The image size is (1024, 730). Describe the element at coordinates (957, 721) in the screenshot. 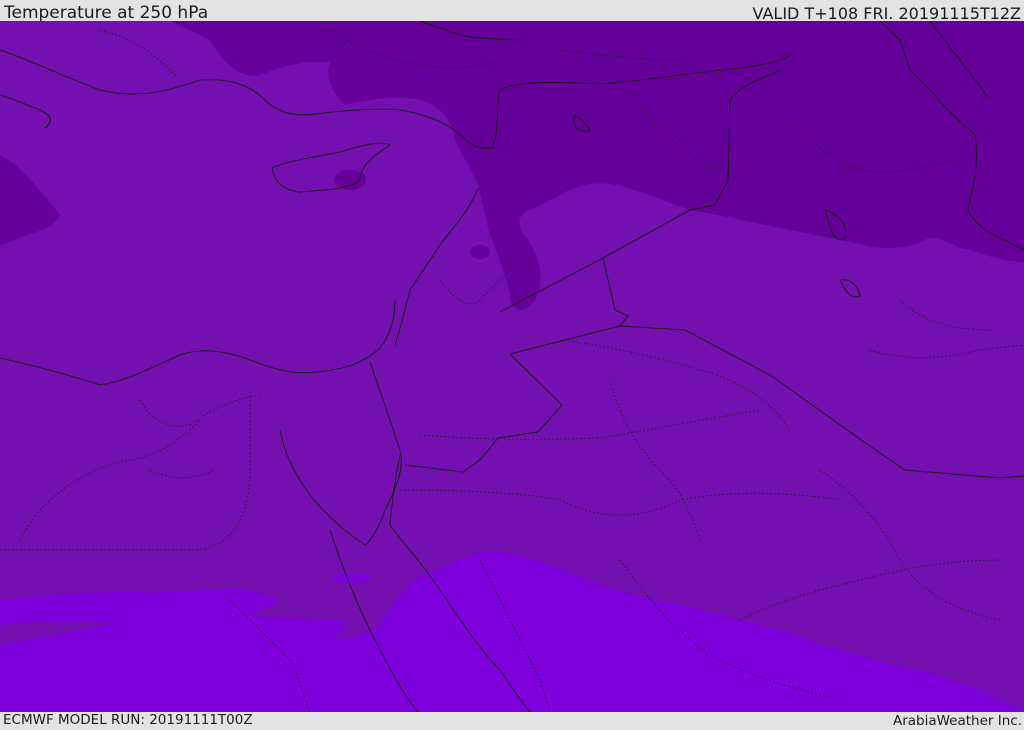

I see `credit-label: ArabiaWeather Inc.` at that location.